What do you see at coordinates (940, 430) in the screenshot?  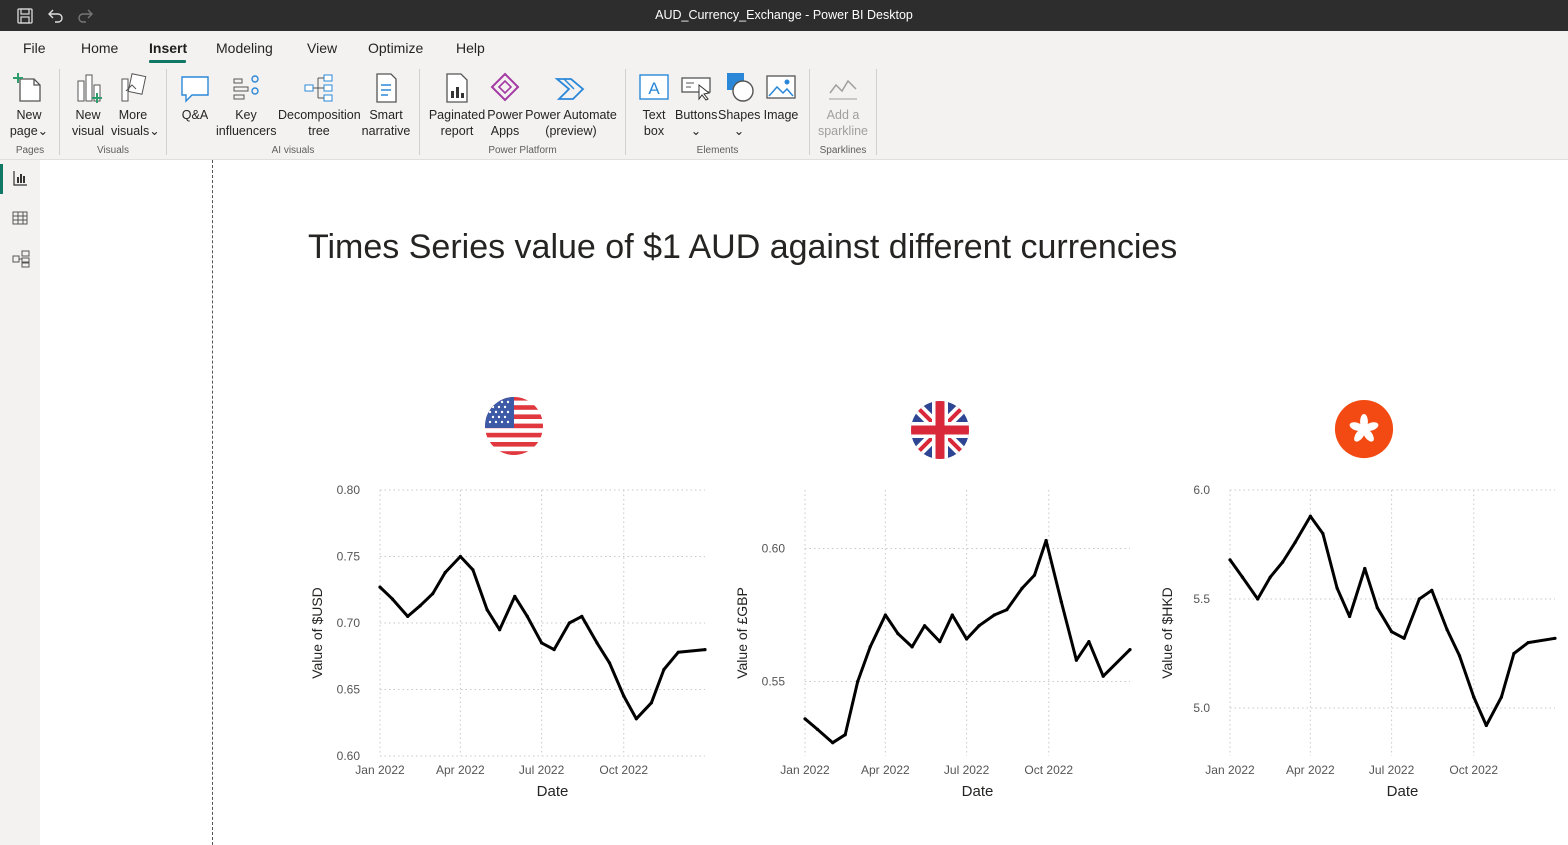 I see `uk-flag-icon` at bounding box center [940, 430].